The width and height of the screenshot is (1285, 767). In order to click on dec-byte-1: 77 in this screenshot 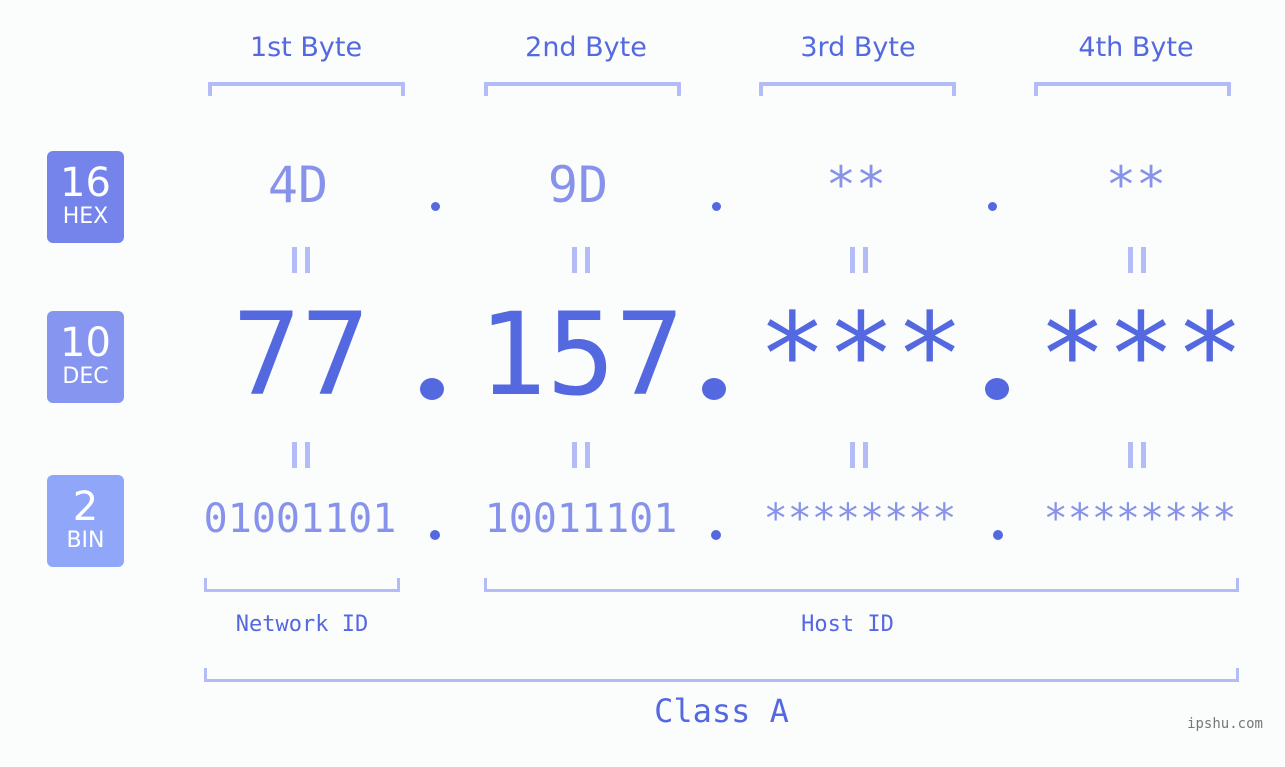, I will do `click(301, 354)`.